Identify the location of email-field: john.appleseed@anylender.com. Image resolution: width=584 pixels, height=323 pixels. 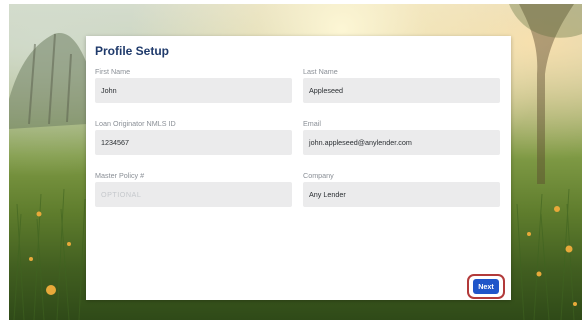
(401, 142).